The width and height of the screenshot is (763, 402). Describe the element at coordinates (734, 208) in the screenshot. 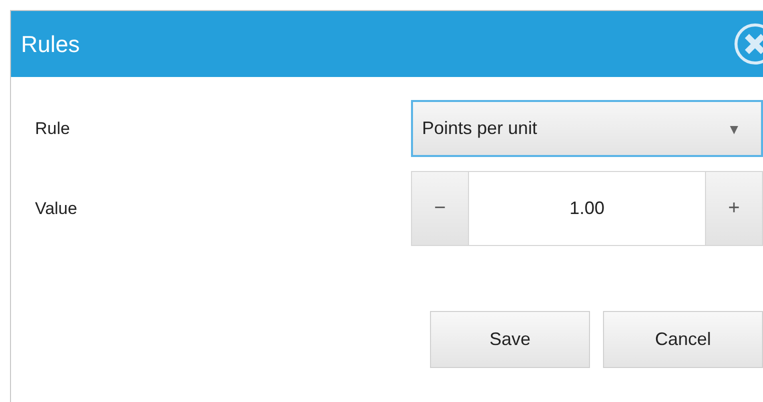

I see `increment-button: +` at that location.